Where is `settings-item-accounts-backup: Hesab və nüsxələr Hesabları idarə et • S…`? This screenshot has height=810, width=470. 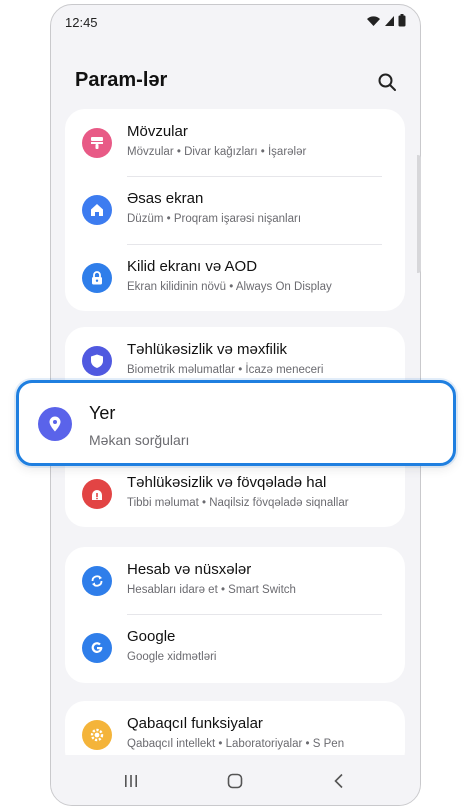 settings-item-accounts-backup: Hesab və nüsxələr Hesabları idarə et • S… is located at coordinates (235, 580).